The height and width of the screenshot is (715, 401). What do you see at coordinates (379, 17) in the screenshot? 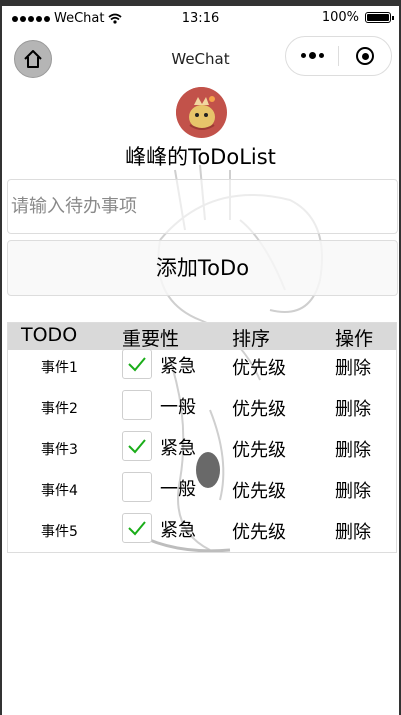
I see `battery-icon` at bounding box center [379, 17].